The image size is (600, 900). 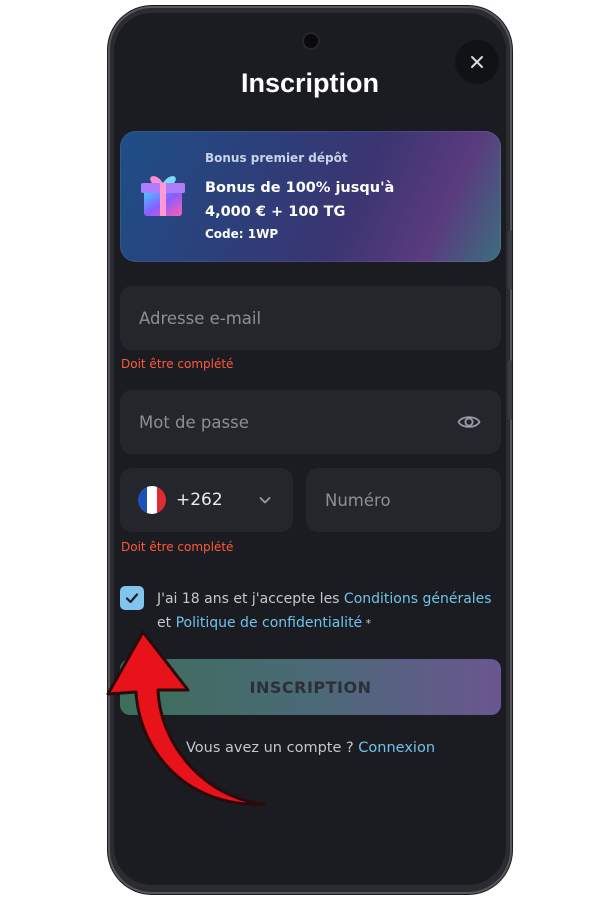 What do you see at coordinates (396, 748) in the screenshot?
I see `login-link: Connexion` at bounding box center [396, 748].